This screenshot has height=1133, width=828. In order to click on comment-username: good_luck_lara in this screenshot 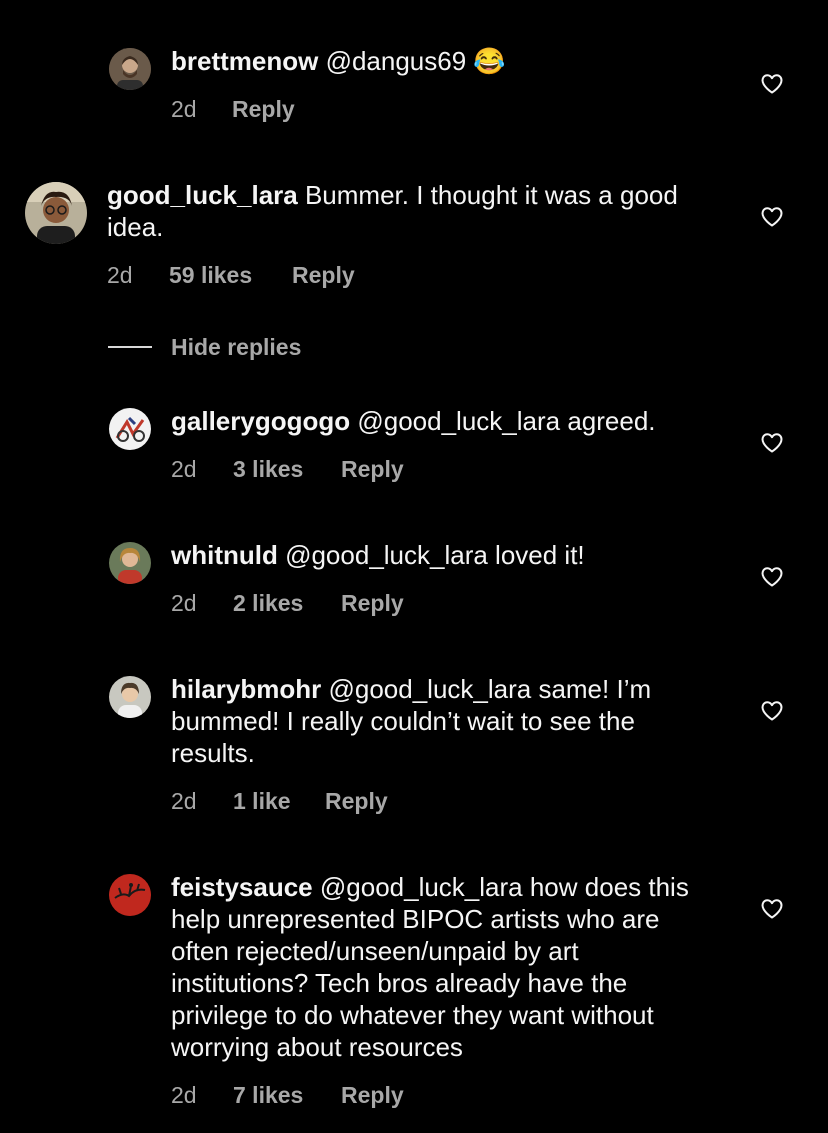, I will do `click(202, 195)`.